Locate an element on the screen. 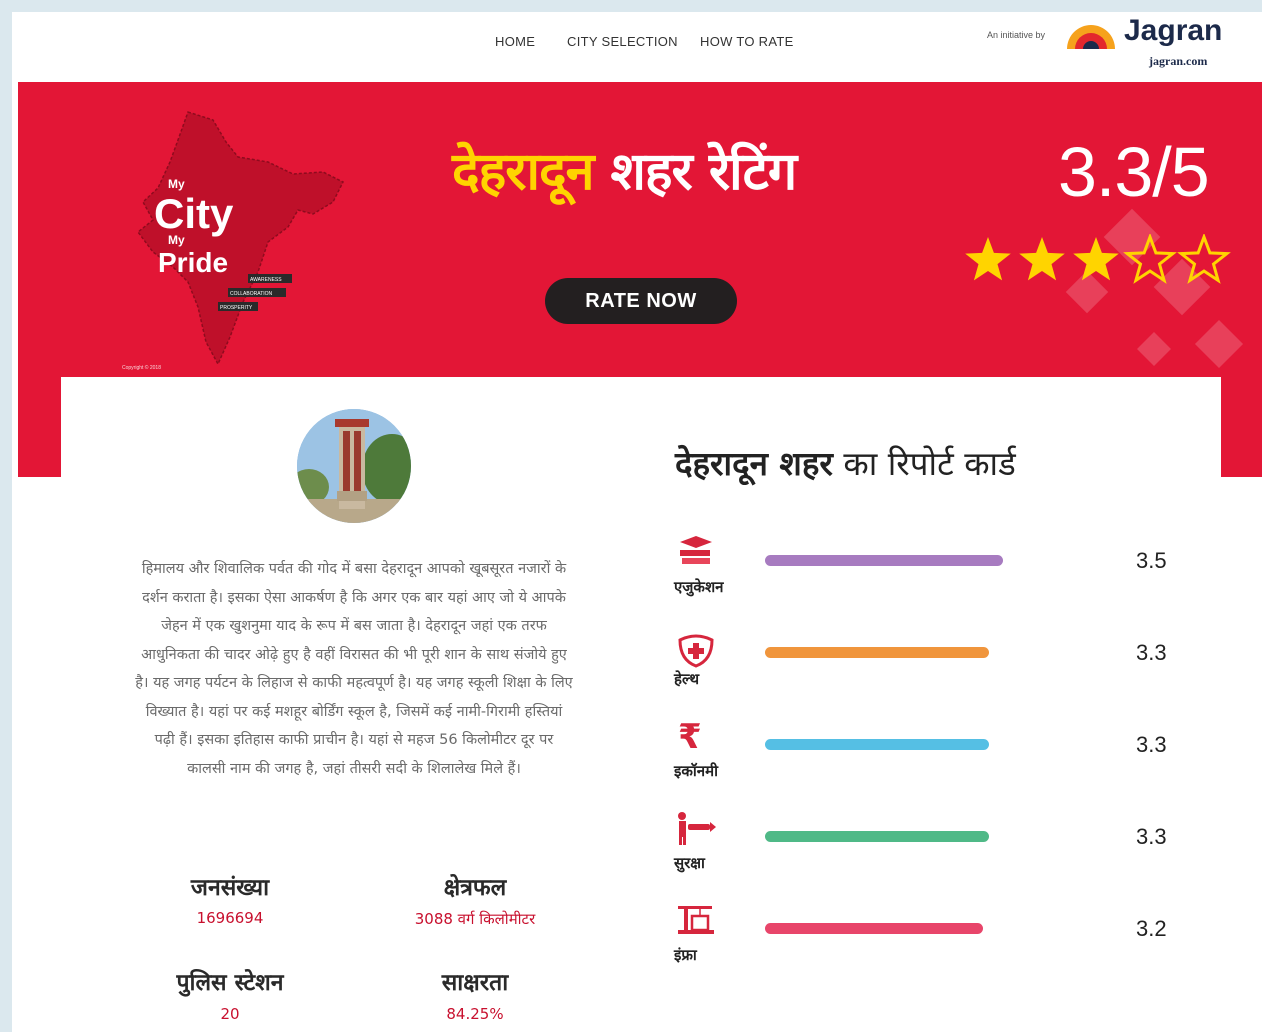 The width and height of the screenshot is (1262, 1032). clock-tower-image is located at coordinates (354, 466).